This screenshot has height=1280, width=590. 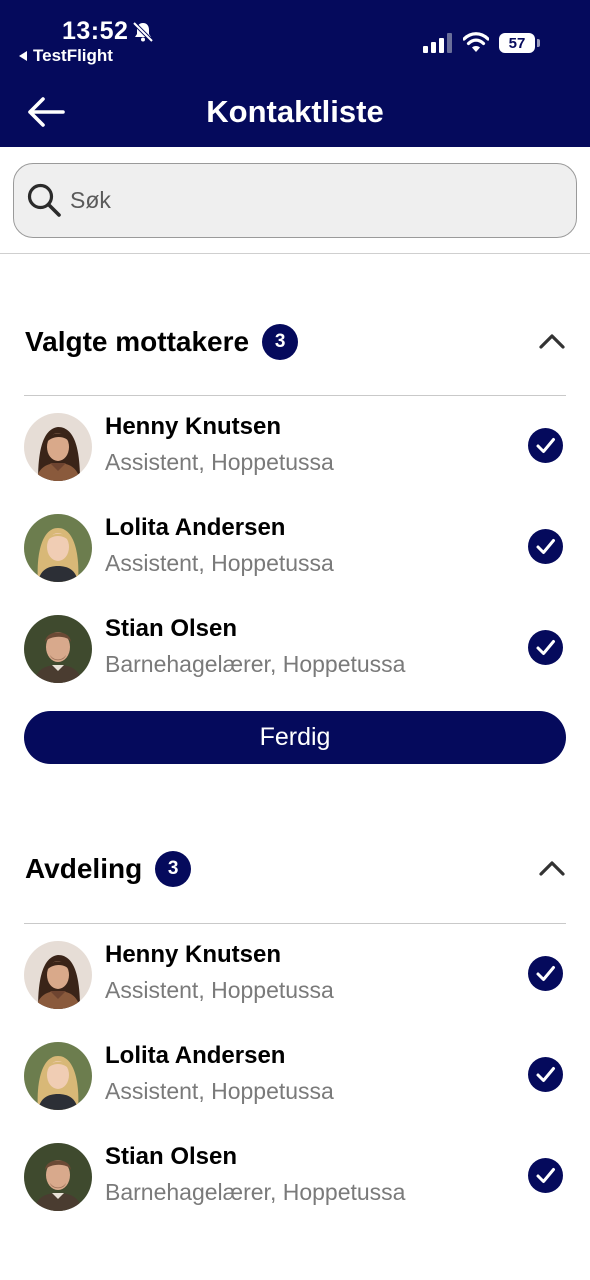 I want to click on back-app-label: TestFlight, so click(x=73, y=55).